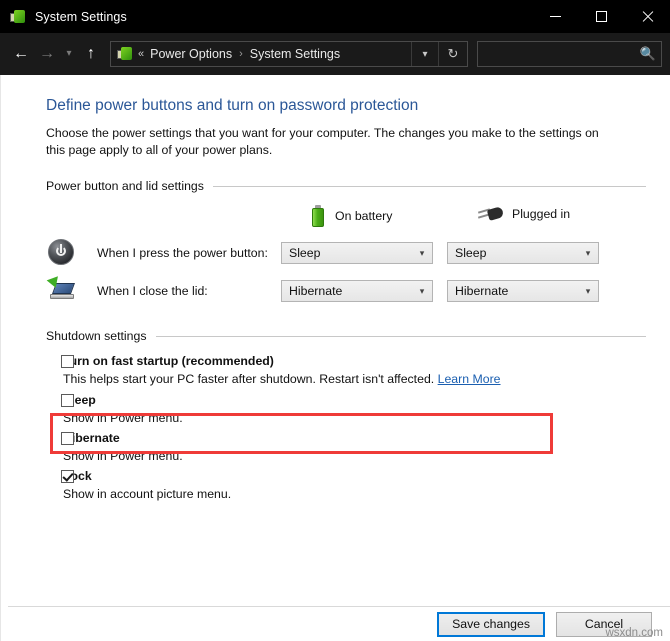 This screenshot has width=670, height=641. I want to click on back-button: ←, so click(21, 54).